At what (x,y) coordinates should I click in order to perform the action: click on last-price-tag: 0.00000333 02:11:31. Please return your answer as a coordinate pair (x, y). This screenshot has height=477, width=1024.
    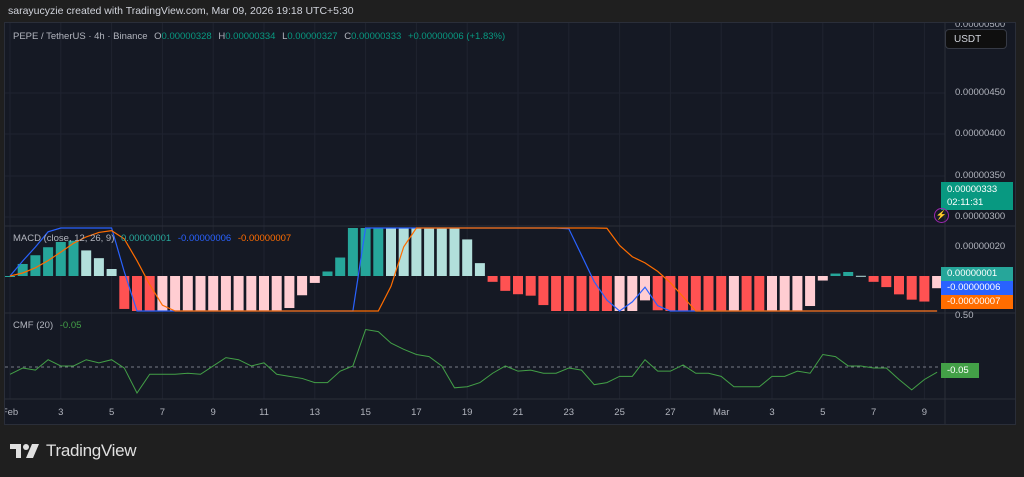
    Looking at the image, I should click on (977, 196).